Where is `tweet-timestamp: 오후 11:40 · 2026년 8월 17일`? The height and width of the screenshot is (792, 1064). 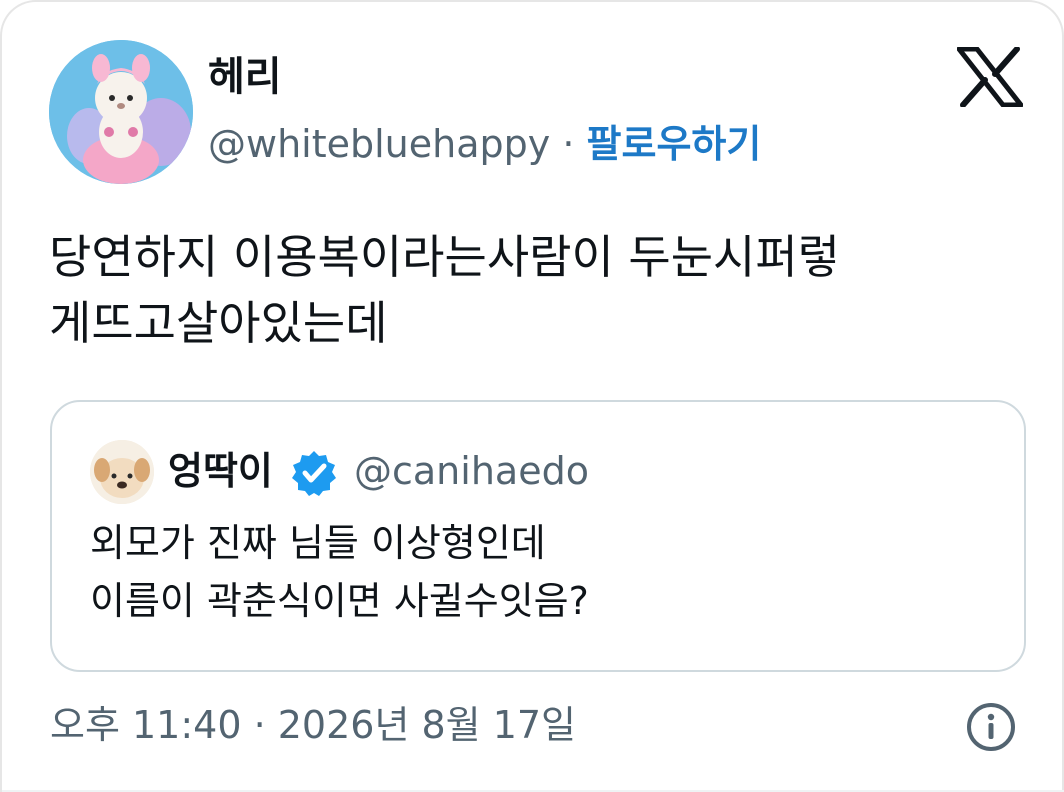
tweet-timestamp: 오후 11:40 · 2026년 8월 17일 is located at coordinates (313, 725).